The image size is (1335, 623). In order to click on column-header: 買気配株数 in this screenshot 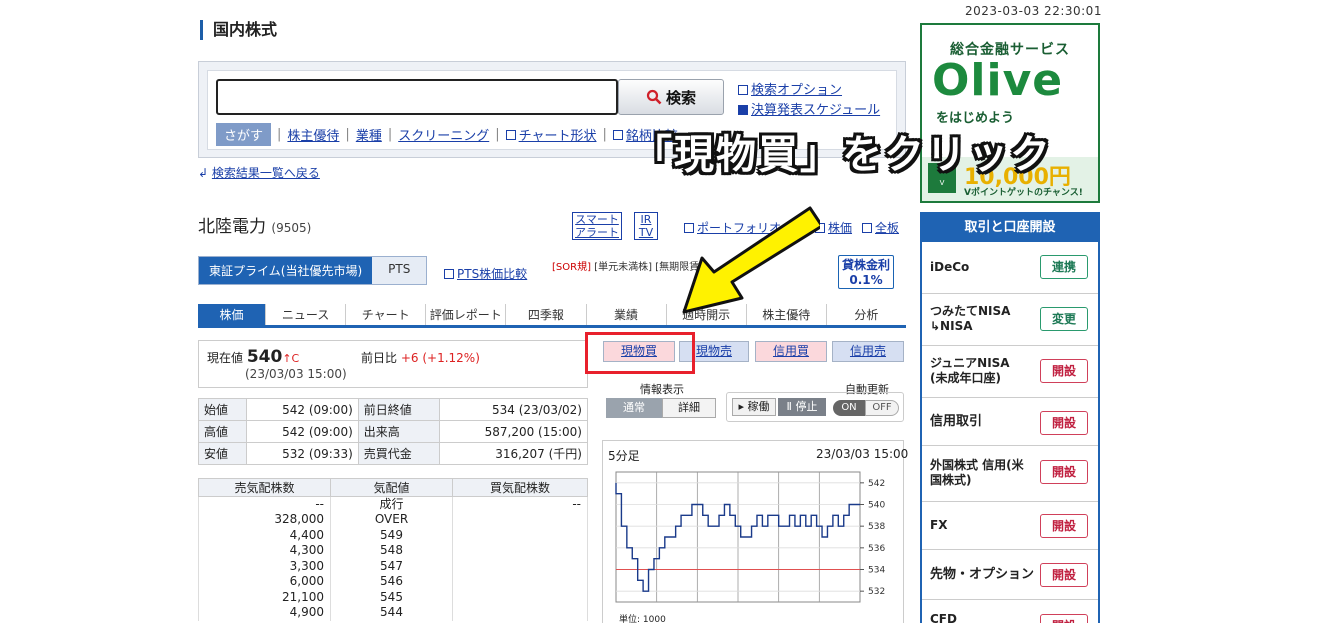, I will do `click(520, 487)`.